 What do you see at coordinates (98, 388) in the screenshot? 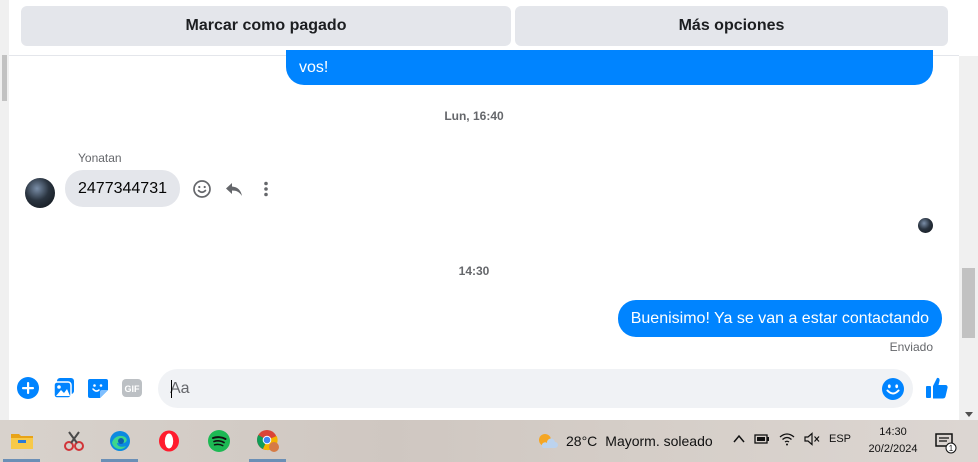
I see `sticker-icon` at bounding box center [98, 388].